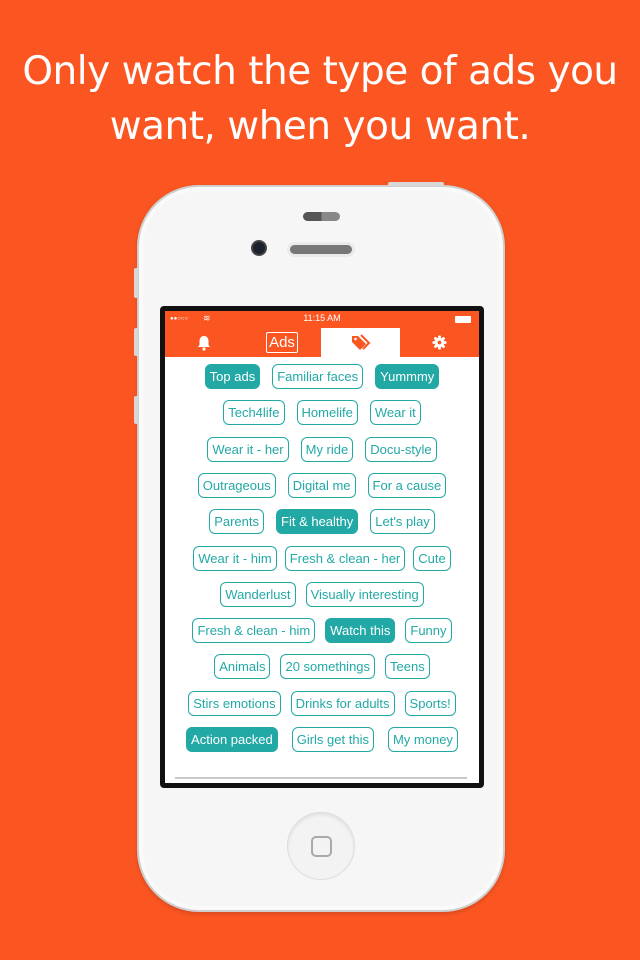 This screenshot has width=640, height=960. I want to click on tag-row: Outrageous Digital me For a cause, so click(322, 485).